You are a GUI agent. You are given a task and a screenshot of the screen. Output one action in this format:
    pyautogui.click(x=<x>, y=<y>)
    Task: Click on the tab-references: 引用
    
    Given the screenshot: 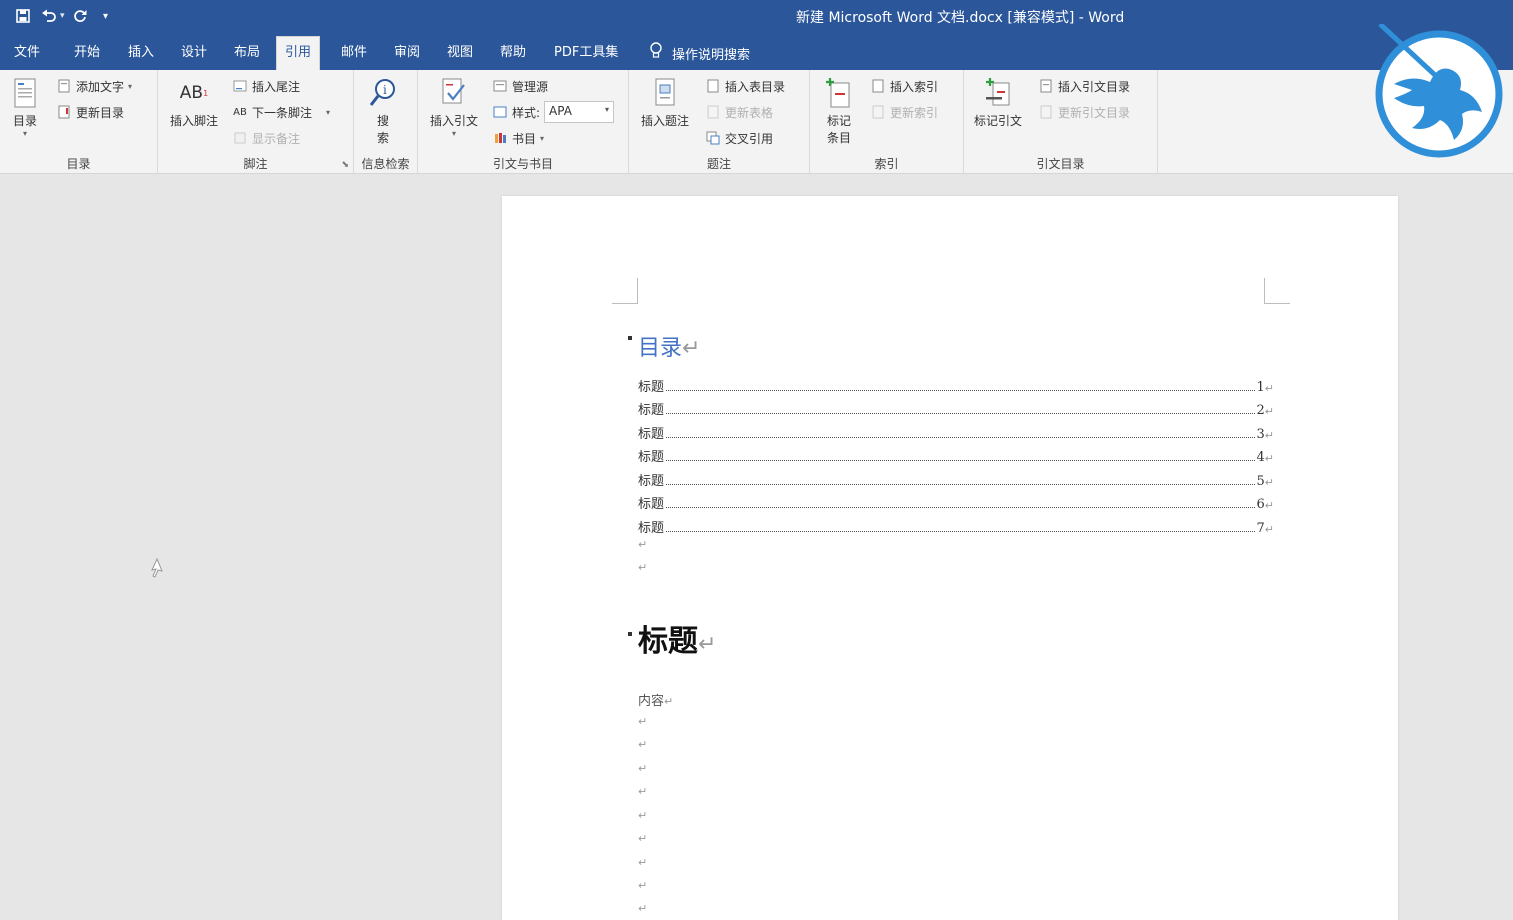 What is the action you would take?
    pyautogui.click(x=298, y=53)
    